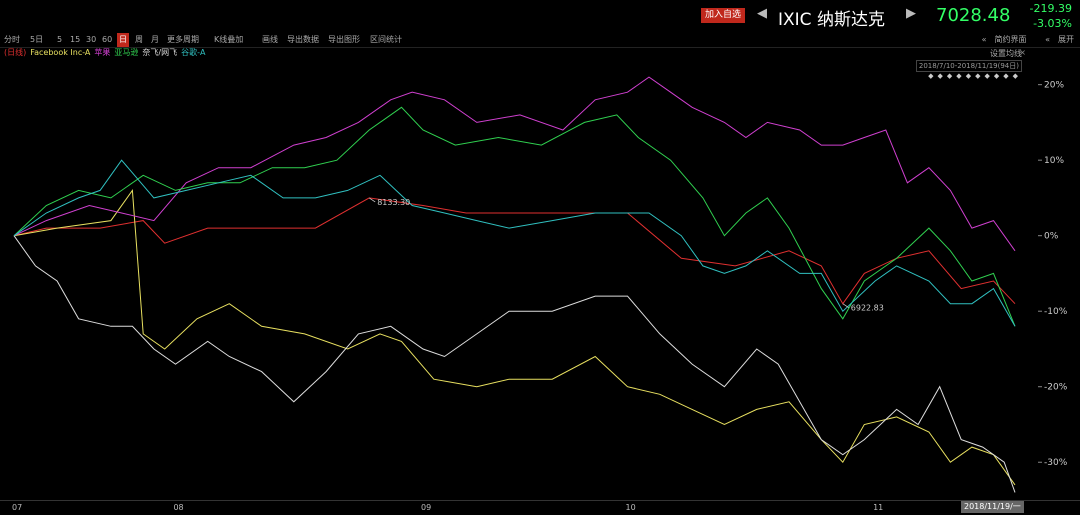 This screenshot has height=515, width=1080. I want to click on y-tick-label: -30%, so click(1056, 463).